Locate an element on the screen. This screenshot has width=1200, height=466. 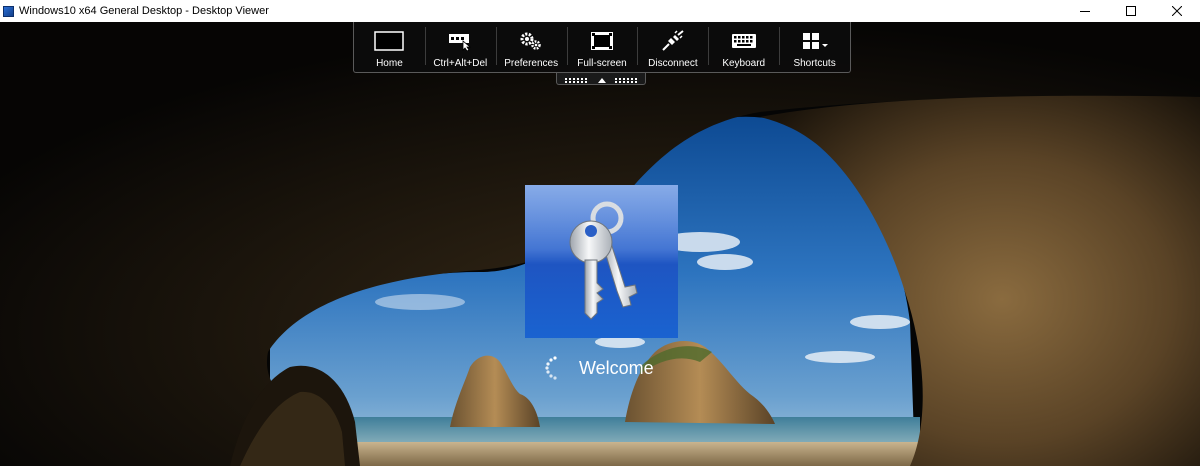
welcome-text: Welcome is located at coordinates (616, 367).